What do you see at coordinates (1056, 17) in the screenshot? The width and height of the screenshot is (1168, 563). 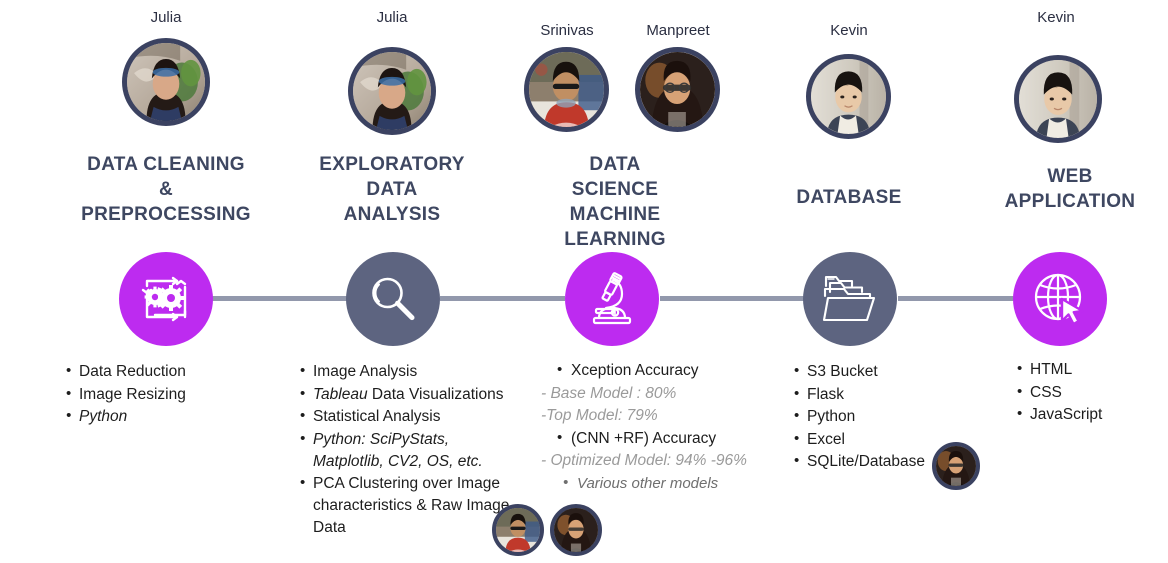 I see `person-name-kevin-2: Kevin` at bounding box center [1056, 17].